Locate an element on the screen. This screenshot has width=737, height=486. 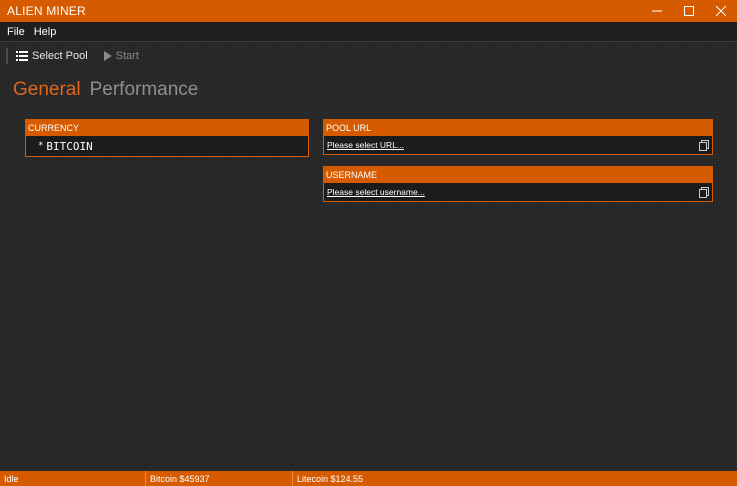
username-header: USERNAME is located at coordinates (518, 174).